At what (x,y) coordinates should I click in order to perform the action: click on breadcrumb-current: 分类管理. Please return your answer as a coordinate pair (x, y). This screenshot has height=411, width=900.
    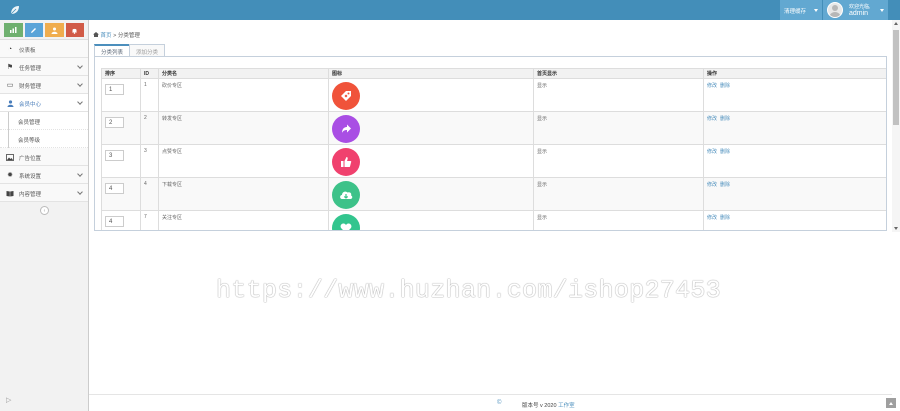
    Looking at the image, I should click on (128, 36).